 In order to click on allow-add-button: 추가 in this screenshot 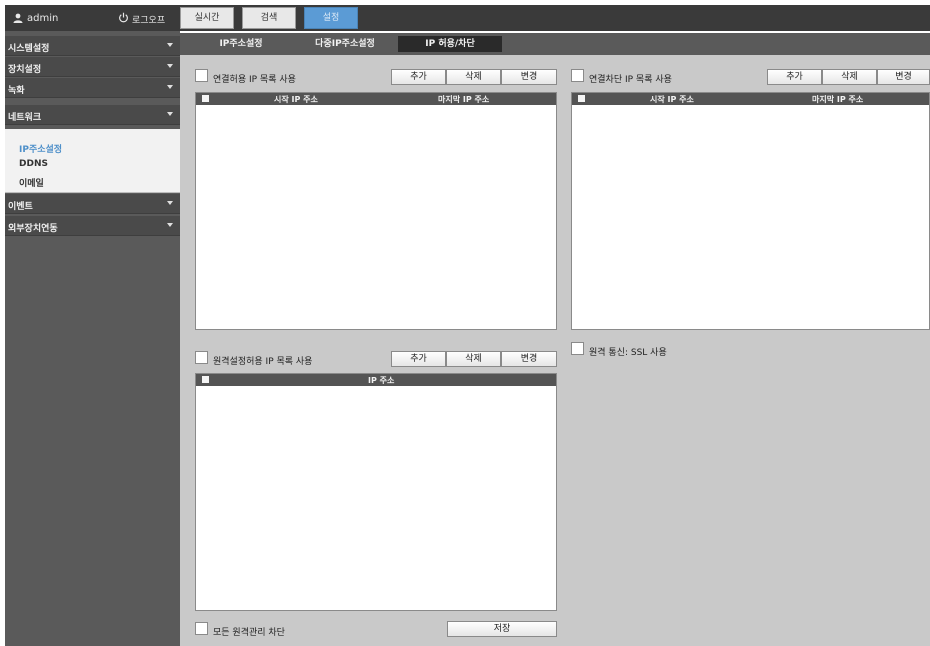, I will do `click(418, 77)`.